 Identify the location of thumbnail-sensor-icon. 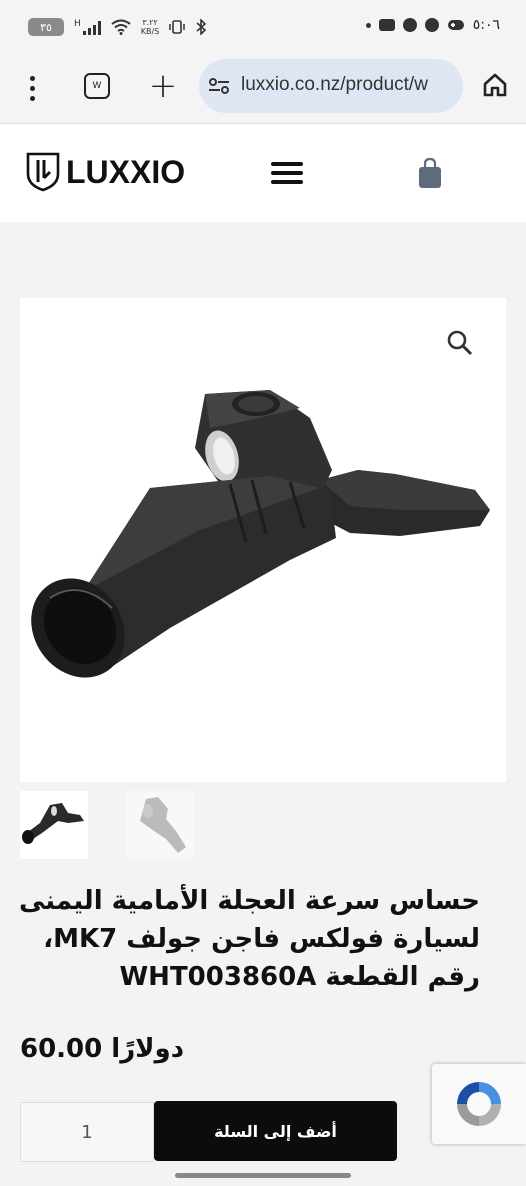
(53, 823).